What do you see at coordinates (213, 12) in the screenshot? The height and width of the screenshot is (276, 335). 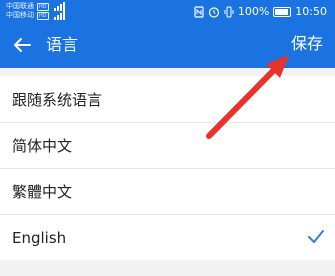 I see `alarm-icon` at bounding box center [213, 12].